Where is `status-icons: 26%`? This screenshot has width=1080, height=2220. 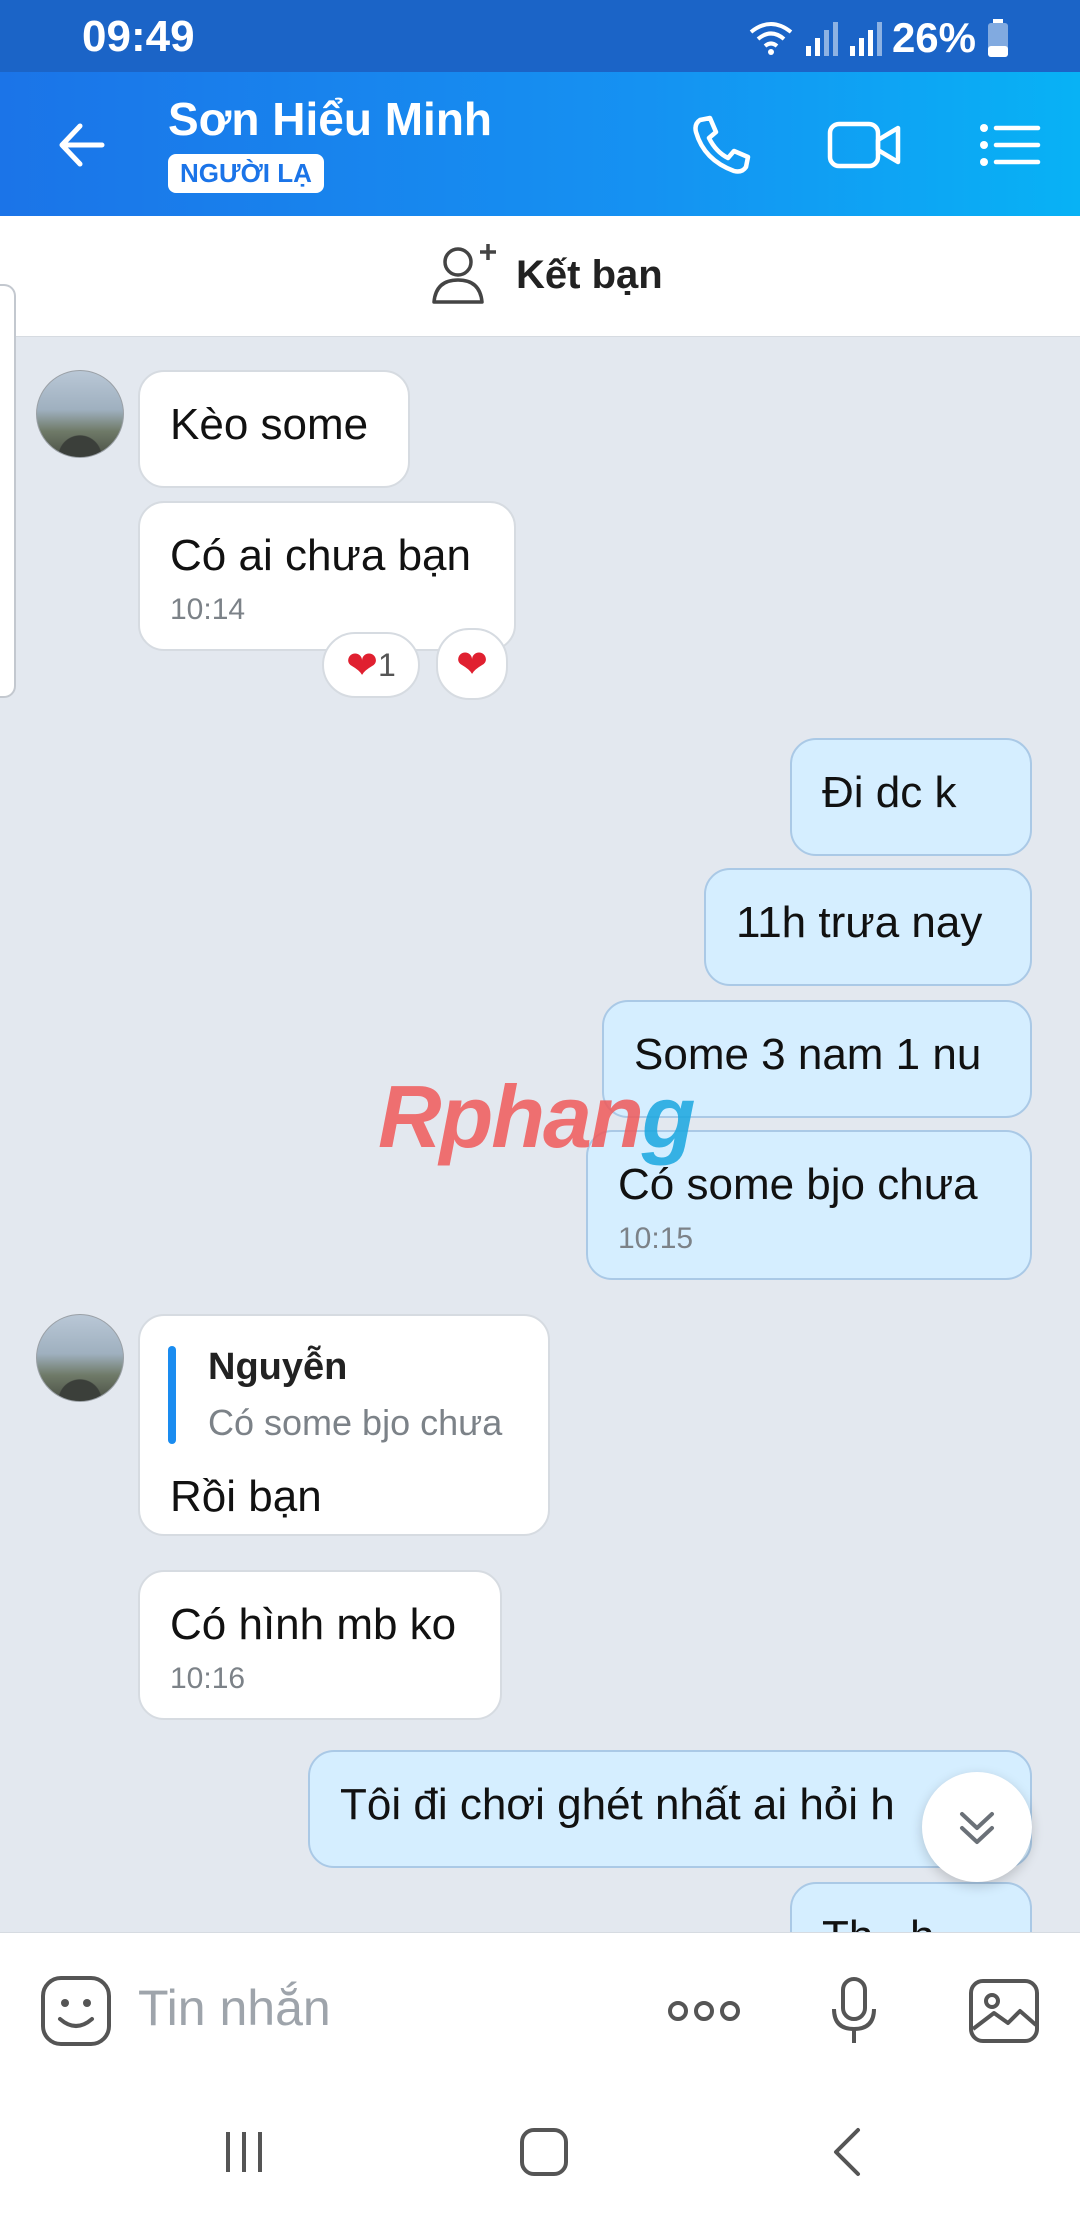 status-icons: 26% is located at coordinates (879, 38).